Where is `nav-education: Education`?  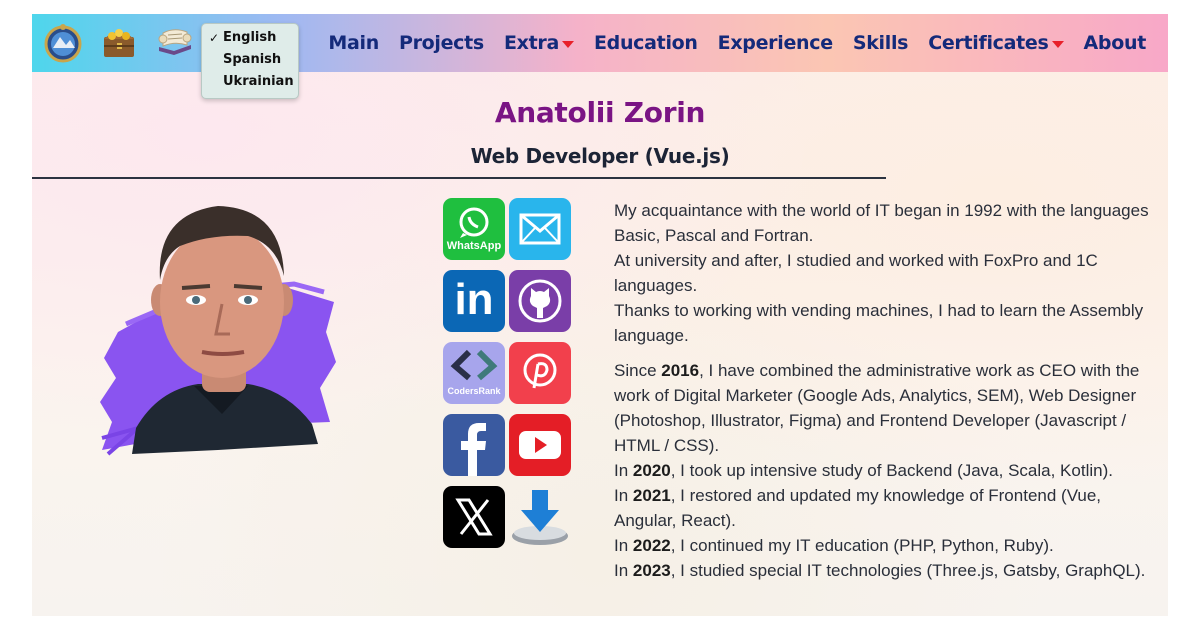
nav-education: Education is located at coordinates (646, 43).